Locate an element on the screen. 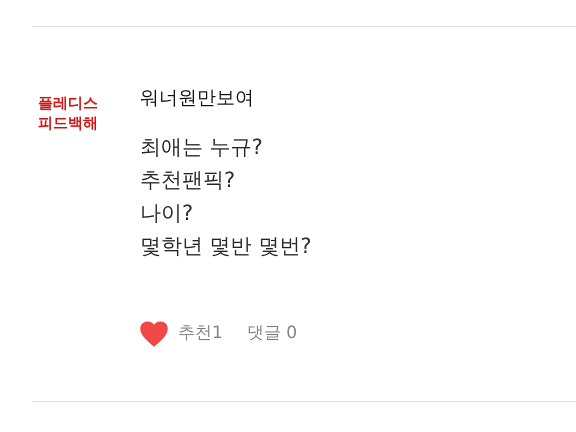 Image resolution: width=576 pixels, height=432 pixels. post-text: 나이? is located at coordinates (167, 213).